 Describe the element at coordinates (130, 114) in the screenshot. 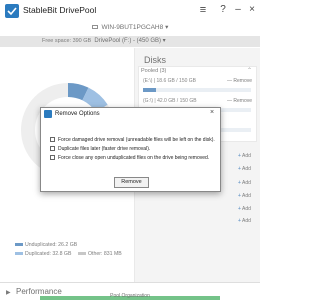

I see `dialog-title-bar: Remove Options ×` at that location.